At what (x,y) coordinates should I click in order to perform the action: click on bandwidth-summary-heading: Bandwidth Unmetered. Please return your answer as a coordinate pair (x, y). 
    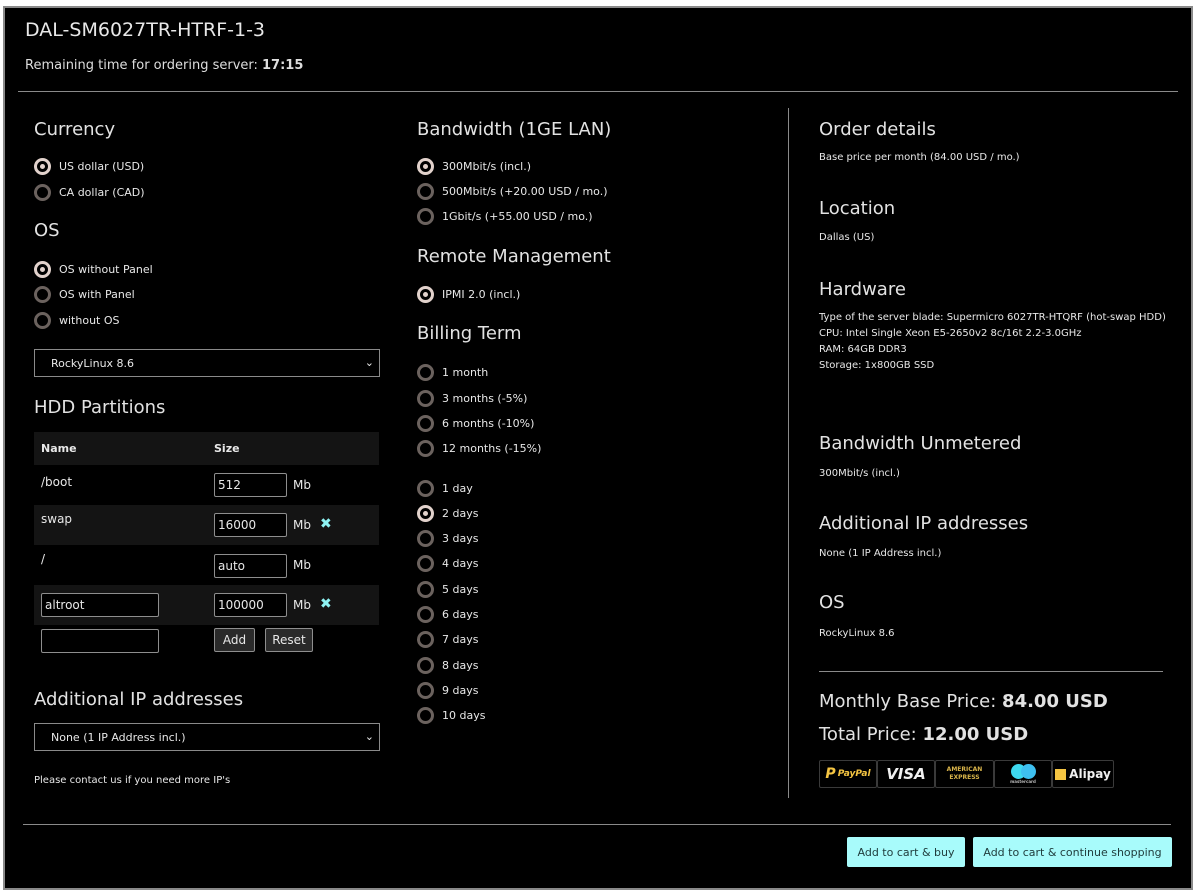
    Looking at the image, I should click on (920, 443).